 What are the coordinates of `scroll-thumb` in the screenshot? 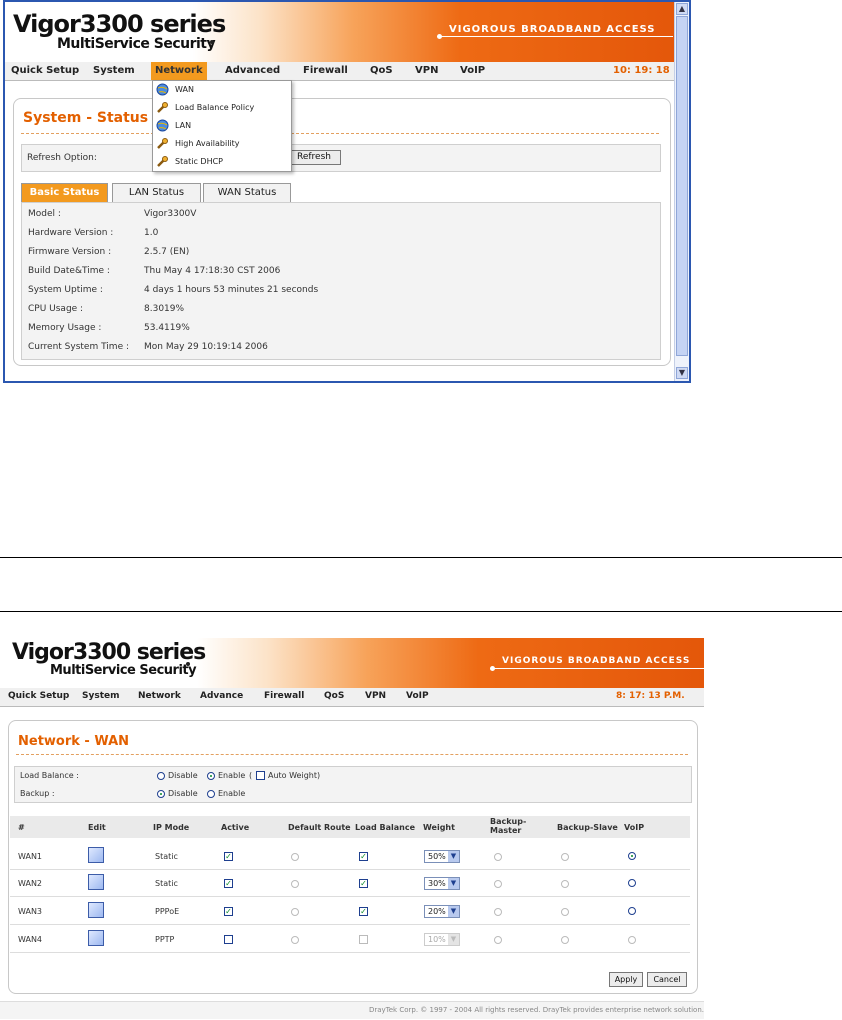 It's located at (682, 186).